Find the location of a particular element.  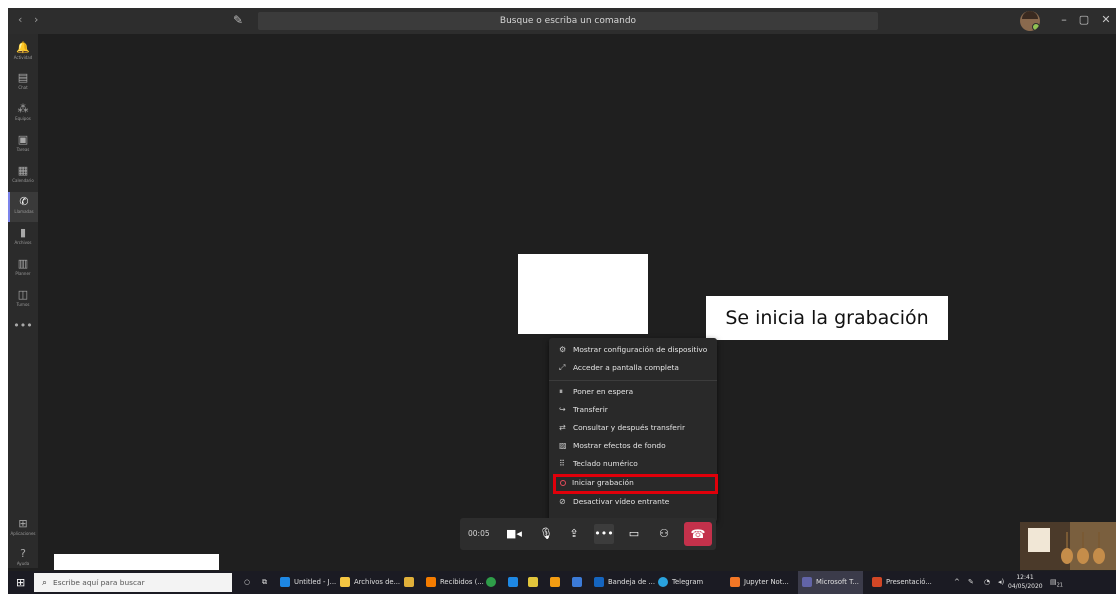

notifications-icon: ▤21 is located at coordinates (1056, 582).